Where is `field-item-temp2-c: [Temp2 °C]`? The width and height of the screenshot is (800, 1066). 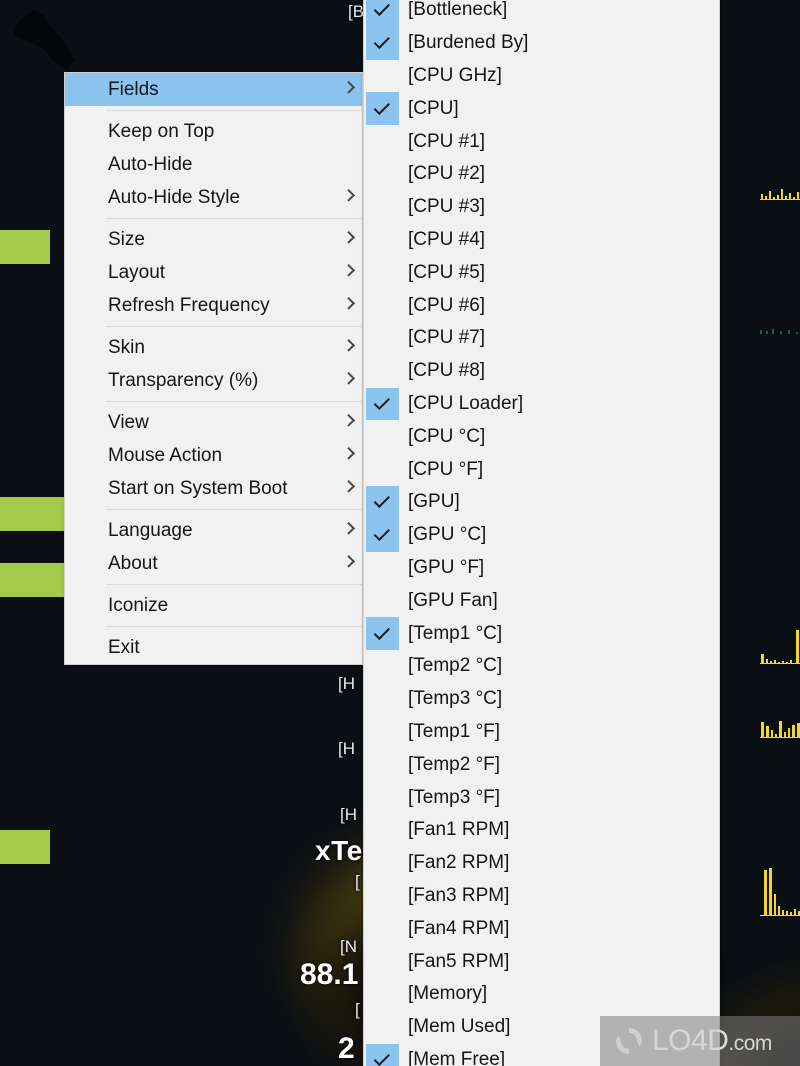
field-item-temp2-c: [Temp2 °C] is located at coordinates (541, 666).